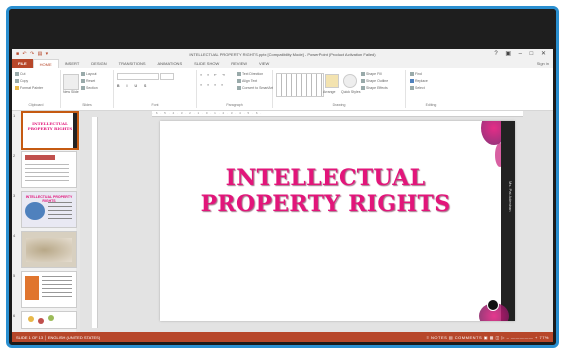 The width and height of the screenshot is (563, 349). What do you see at coordinates (83, 74) in the screenshot?
I see `layout-icon` at bounding box center [83, 74].